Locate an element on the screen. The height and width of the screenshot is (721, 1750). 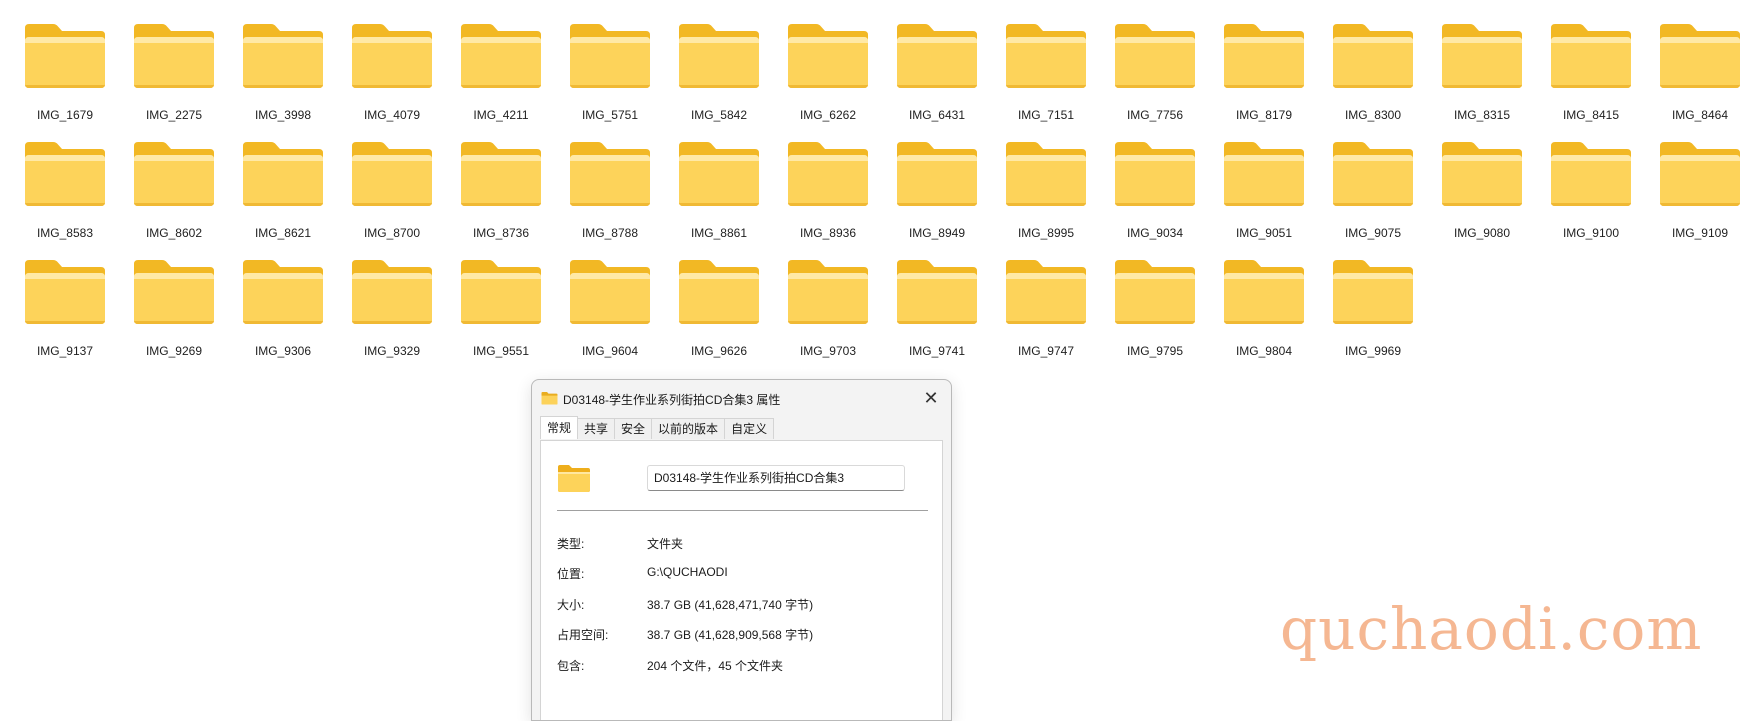
folder-item: IMG_9269 is located at coordinates (184, 317).